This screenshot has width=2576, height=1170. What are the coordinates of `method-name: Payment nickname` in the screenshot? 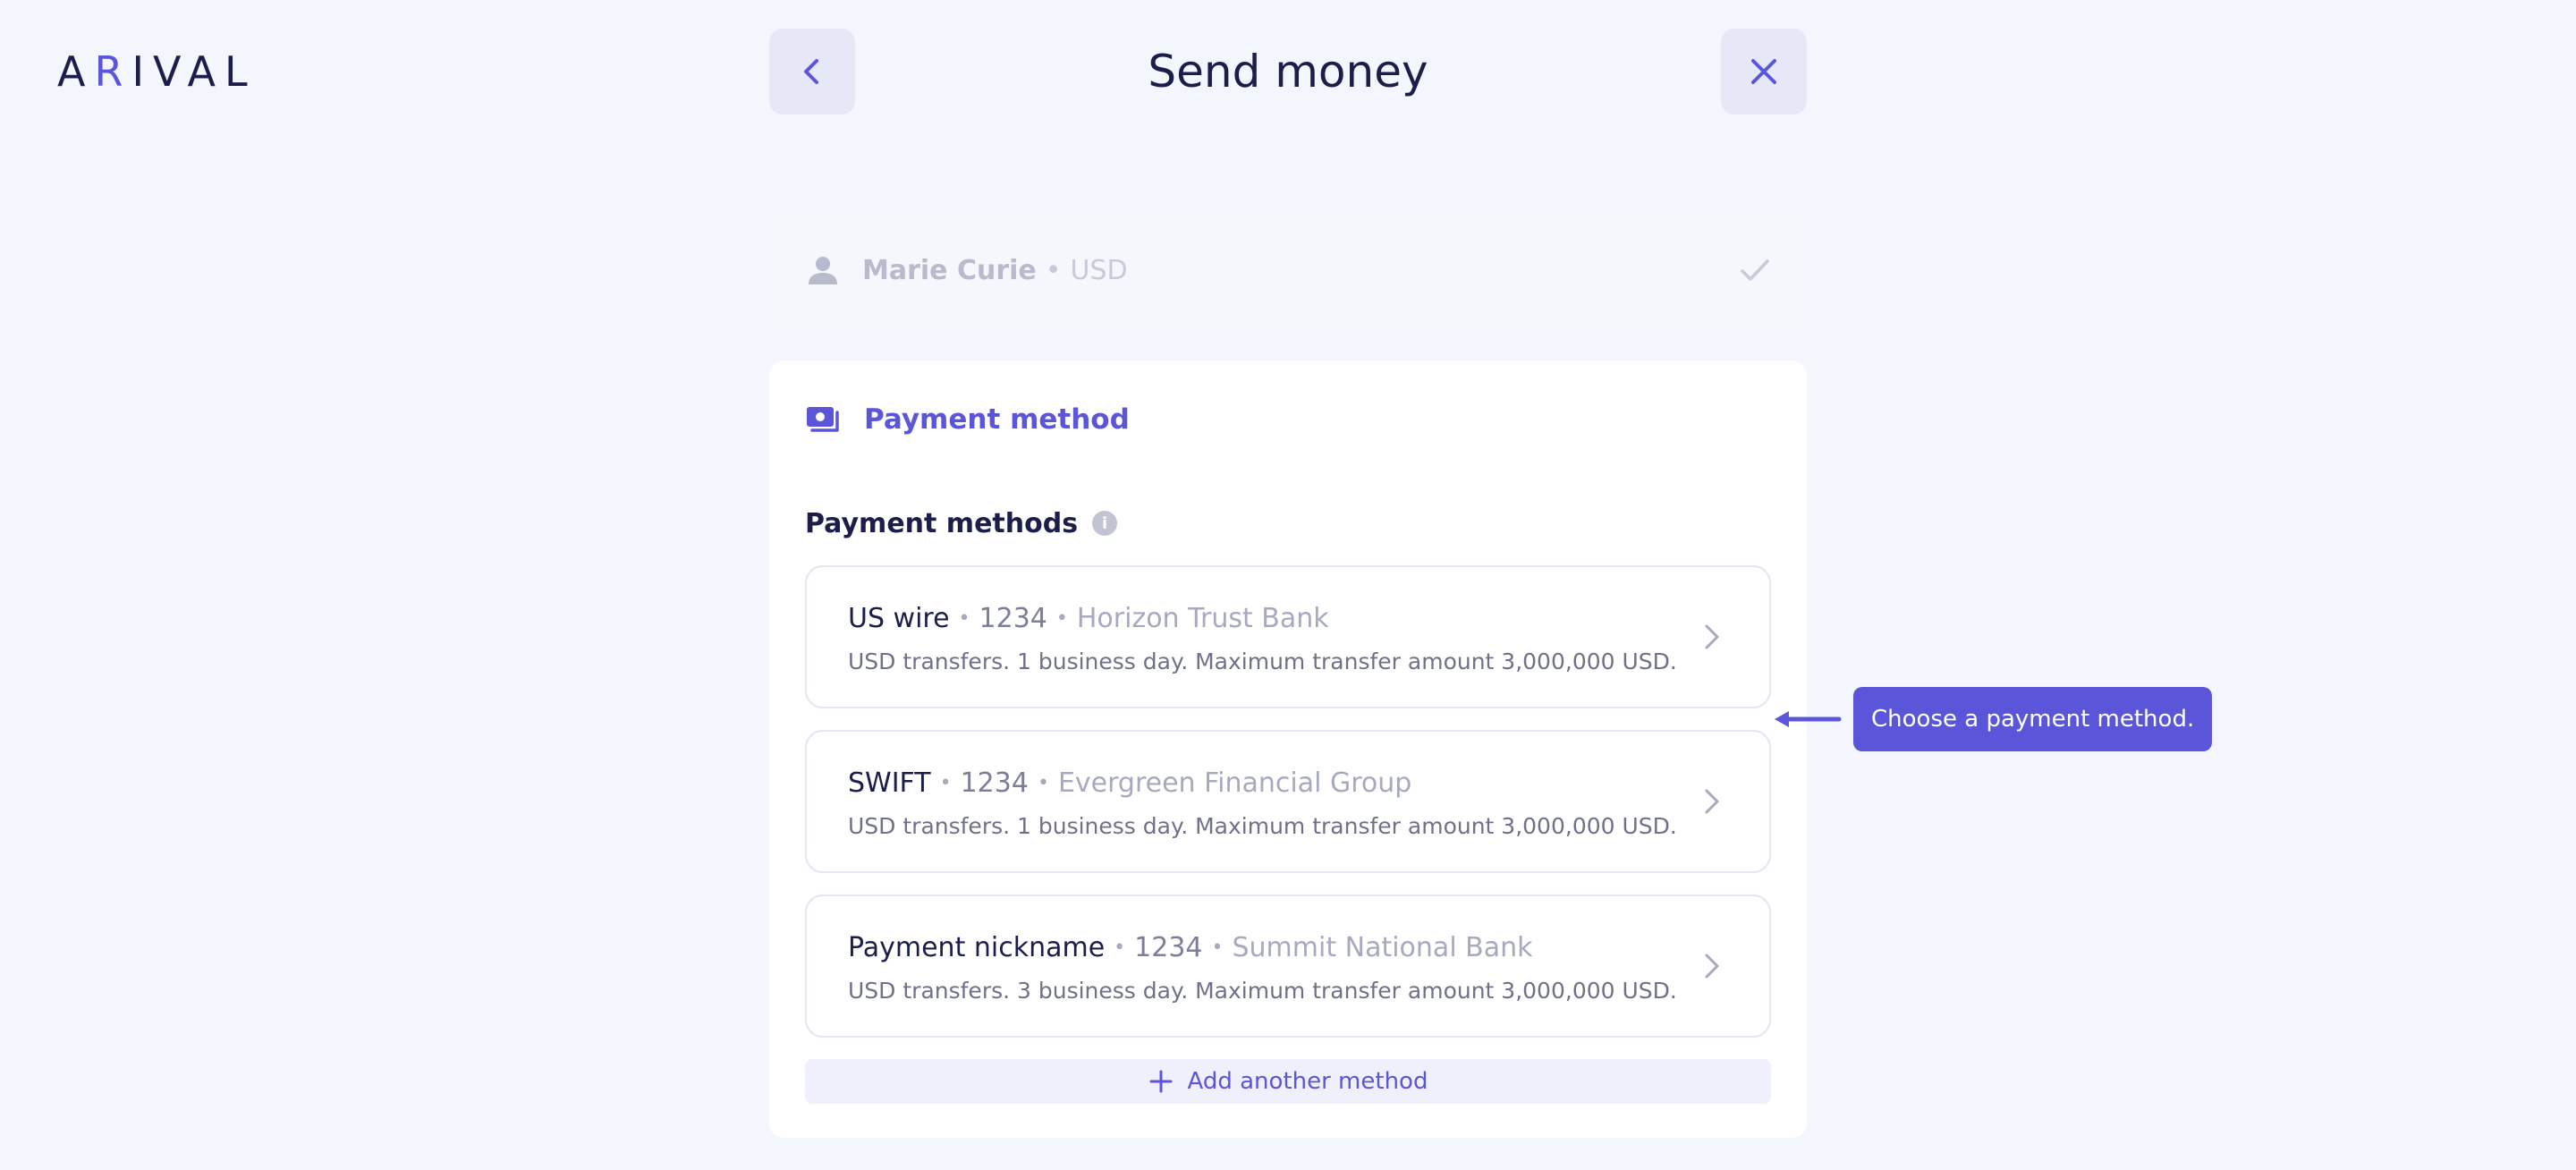 It's located at (977, 948).